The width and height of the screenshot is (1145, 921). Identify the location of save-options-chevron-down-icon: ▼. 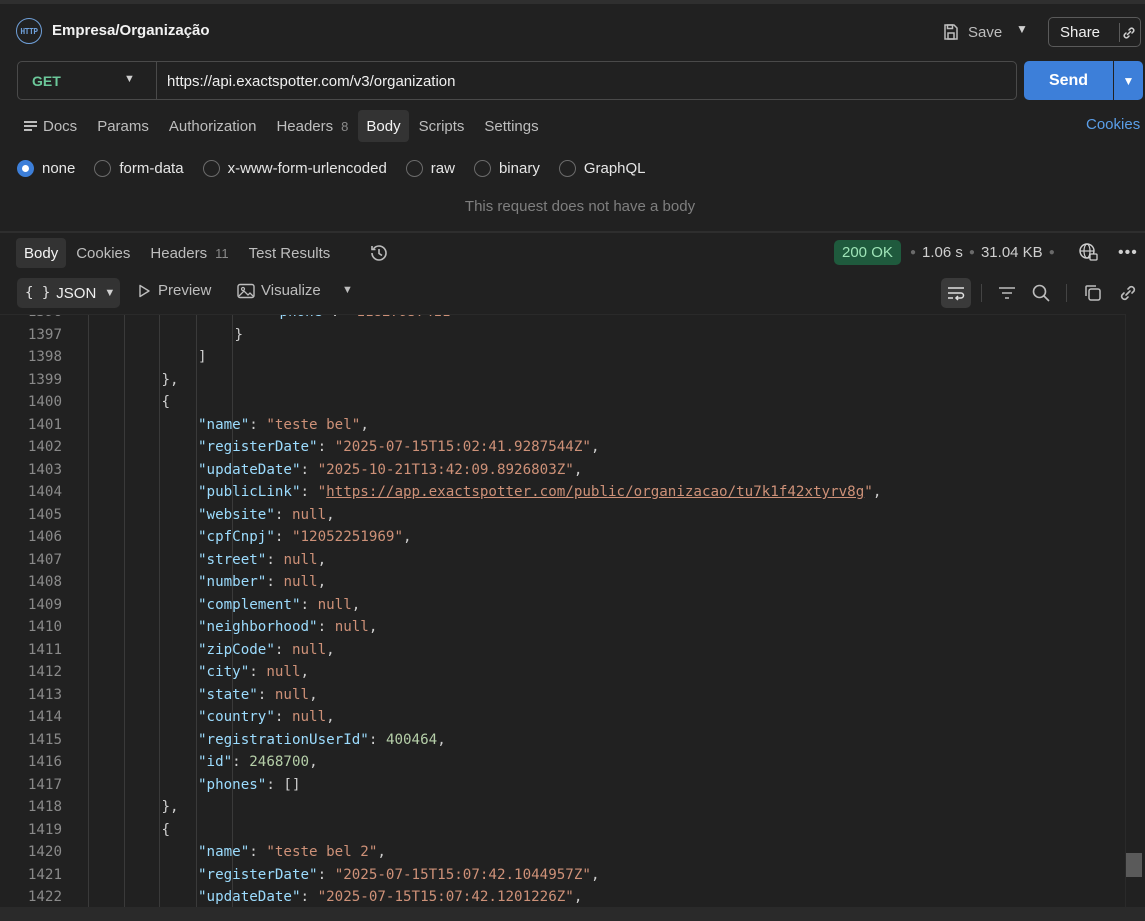
(1022, 29).